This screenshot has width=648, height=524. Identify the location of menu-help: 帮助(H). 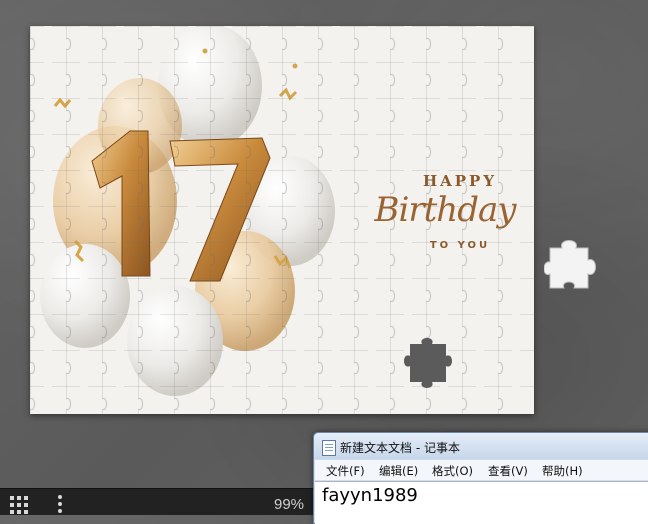
(562, 471).